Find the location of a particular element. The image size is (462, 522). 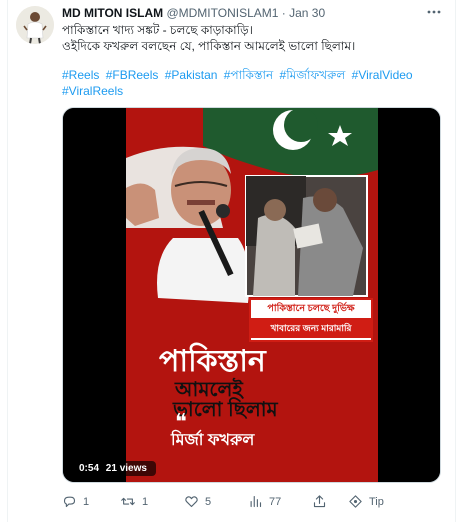

hashtag-link: #FBReels is located at coordinates (132, 75).